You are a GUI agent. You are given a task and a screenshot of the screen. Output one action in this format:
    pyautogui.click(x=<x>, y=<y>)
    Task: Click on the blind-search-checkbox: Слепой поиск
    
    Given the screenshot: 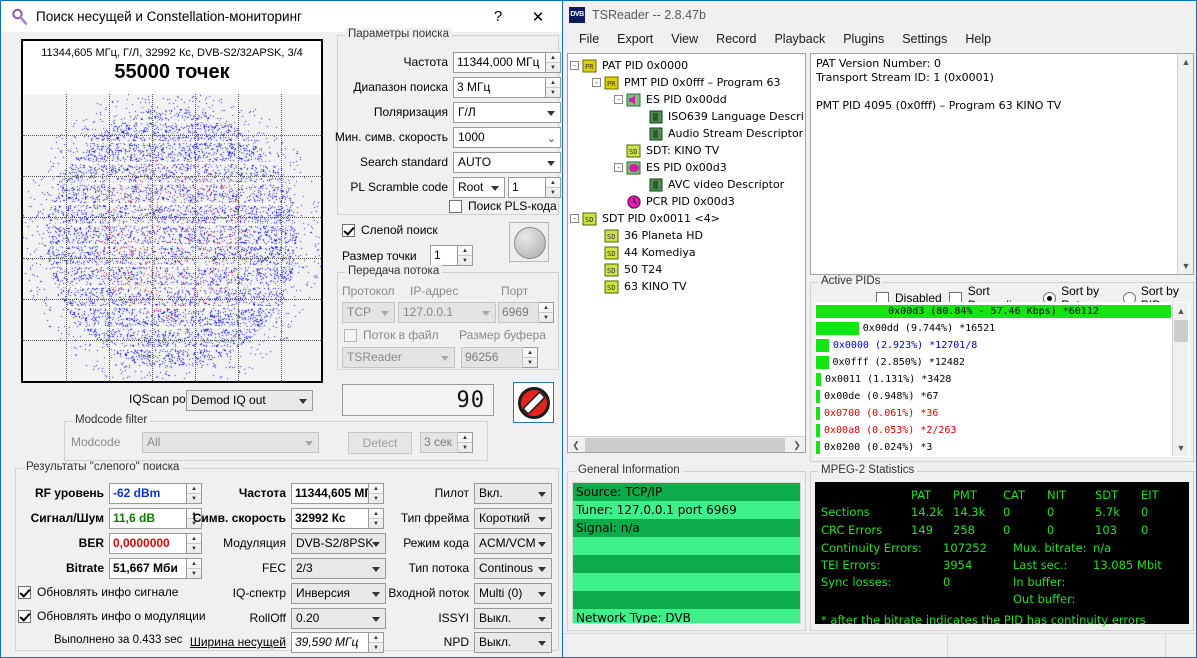 What is the action you would take?
    pyautogui.click(x=390, y=230)
    